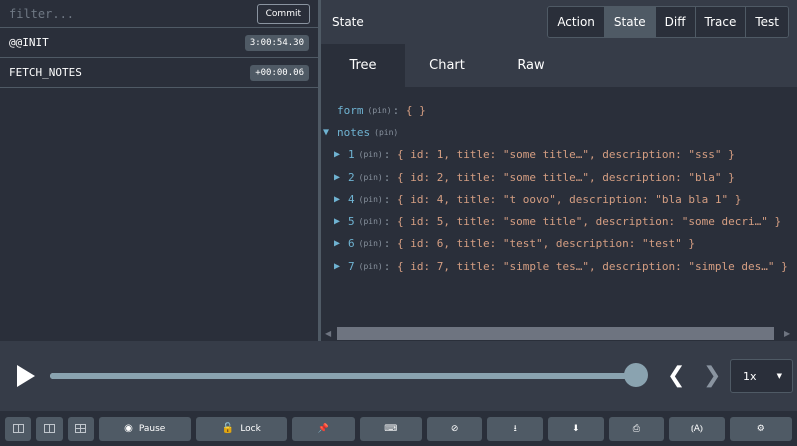 Image resolution: width=797 pixels, height=446 pixels. What do you see at coordinates (283, 13) in the screenshot?
I see `commit-button: Commit` at bounding box center [283, 13].